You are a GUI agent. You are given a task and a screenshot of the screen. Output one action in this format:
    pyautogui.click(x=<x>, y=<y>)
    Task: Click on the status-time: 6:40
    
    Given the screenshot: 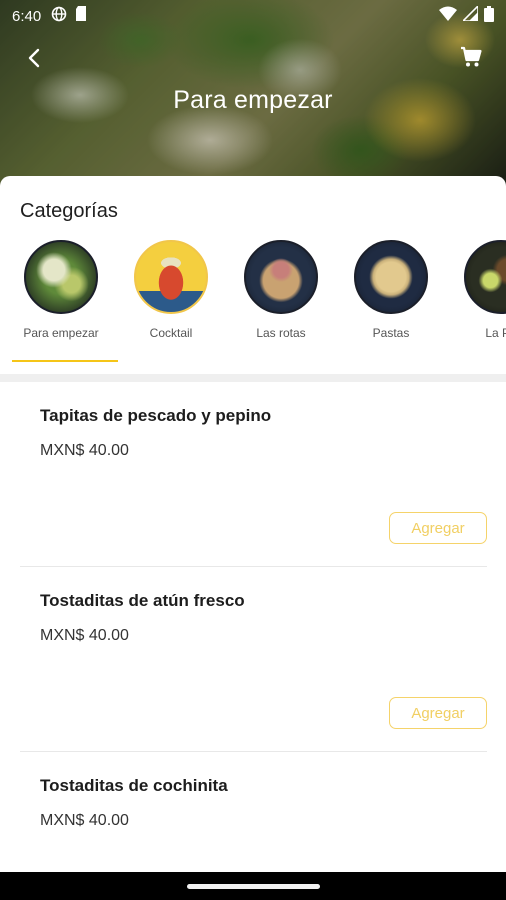 What is the action you would take?
    pyautogui.click(x=27, y=16)
    